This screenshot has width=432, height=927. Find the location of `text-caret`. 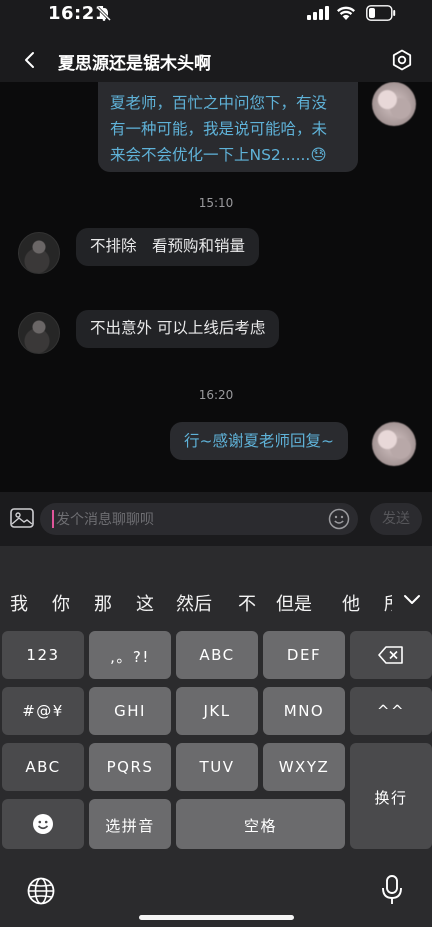

text-caret is located at coordinates (53, 519).